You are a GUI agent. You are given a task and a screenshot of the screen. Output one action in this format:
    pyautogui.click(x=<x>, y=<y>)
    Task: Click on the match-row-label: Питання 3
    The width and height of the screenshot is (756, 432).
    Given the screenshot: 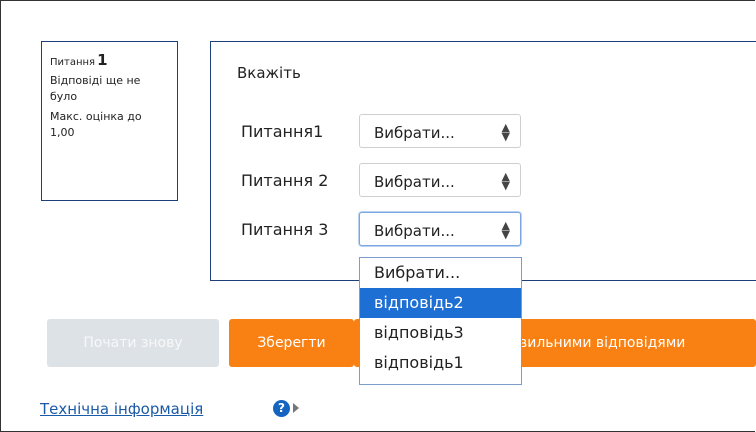 What is the action you would take?
    pyautogui.click(x=285, y=229)
    